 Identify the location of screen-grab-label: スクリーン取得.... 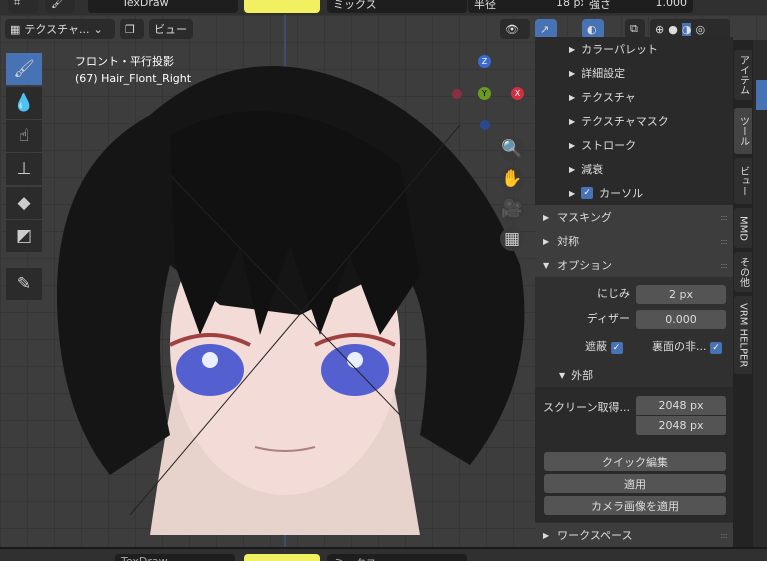
(586, 407).